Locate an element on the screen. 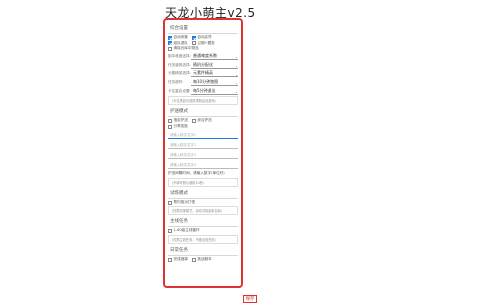 The width and height of the screenshot is (500, 305). tavern-checkbox is located at coordinates (170, 259).